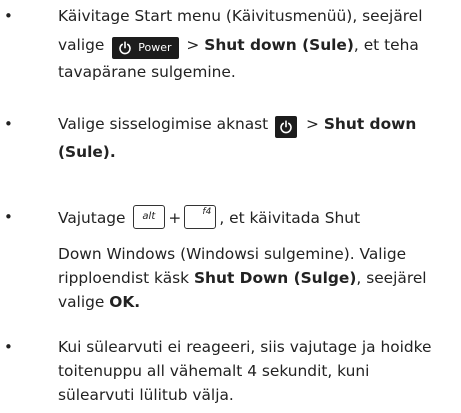 The image size is (461, 413). I want to click on text-line: sülearvuti lülitub välja., so click(146, 395).